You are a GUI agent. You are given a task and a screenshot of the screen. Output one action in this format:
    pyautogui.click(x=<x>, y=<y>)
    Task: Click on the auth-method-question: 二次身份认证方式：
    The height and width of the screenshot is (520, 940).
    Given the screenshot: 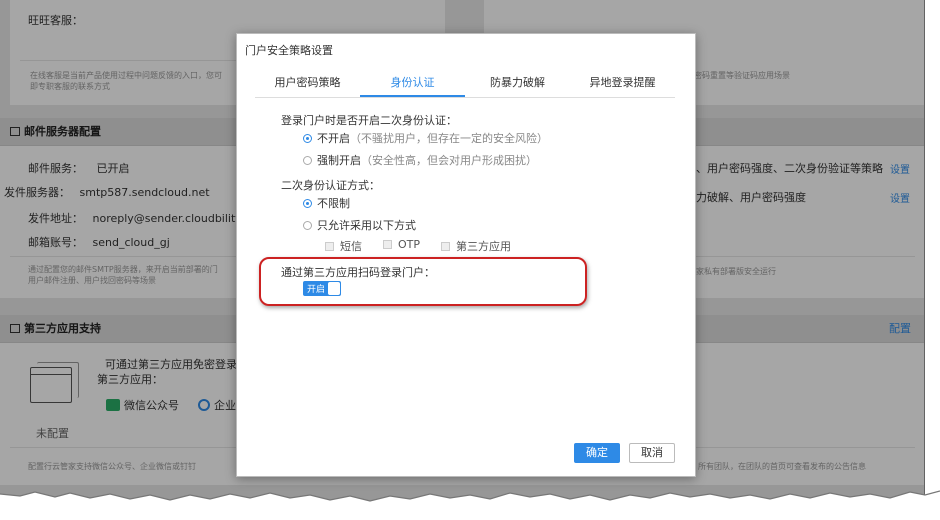 What is the action you would take?
    pyautogui.click(x=330, y=185)
    